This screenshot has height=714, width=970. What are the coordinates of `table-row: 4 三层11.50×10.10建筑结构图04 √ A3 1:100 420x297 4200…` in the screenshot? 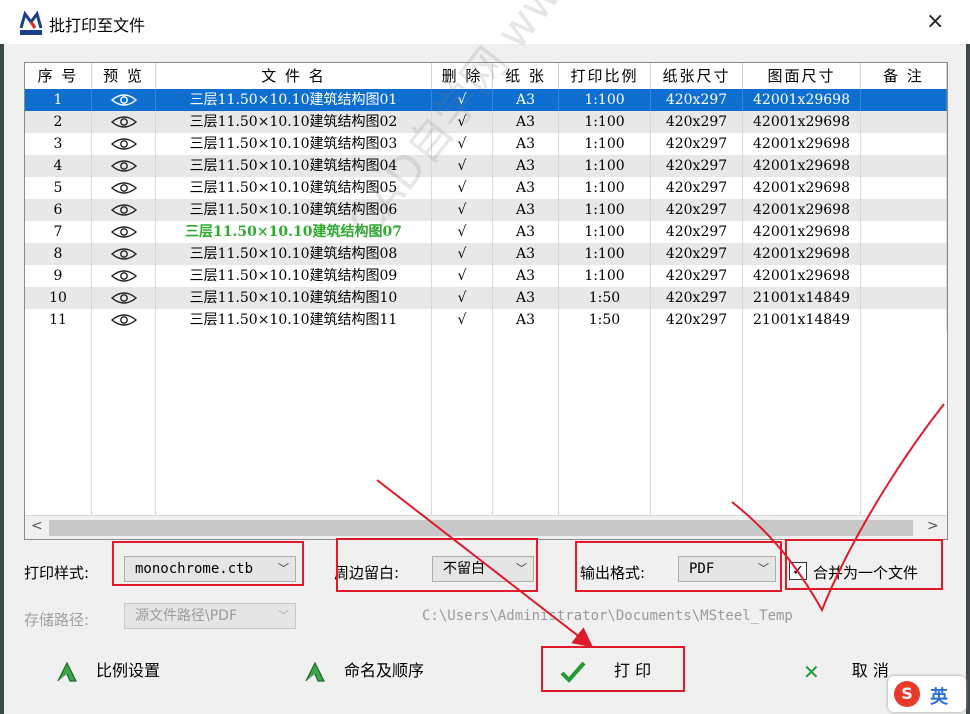 It's located at (486, 166).